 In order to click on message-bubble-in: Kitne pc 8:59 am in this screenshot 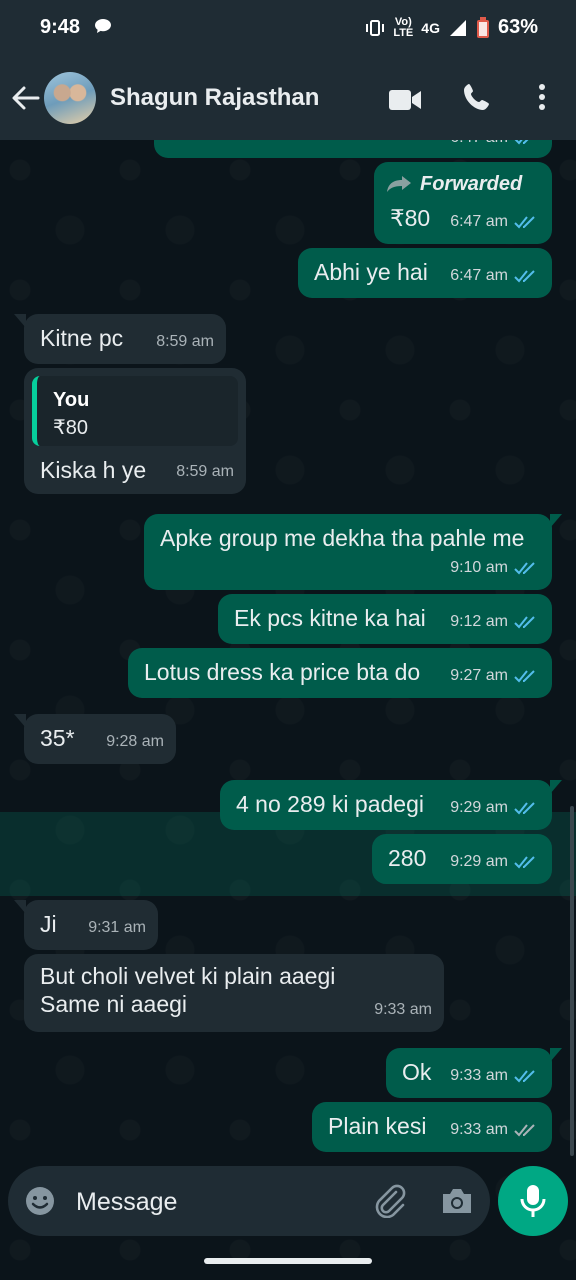, I will do `click(120, 339)`.